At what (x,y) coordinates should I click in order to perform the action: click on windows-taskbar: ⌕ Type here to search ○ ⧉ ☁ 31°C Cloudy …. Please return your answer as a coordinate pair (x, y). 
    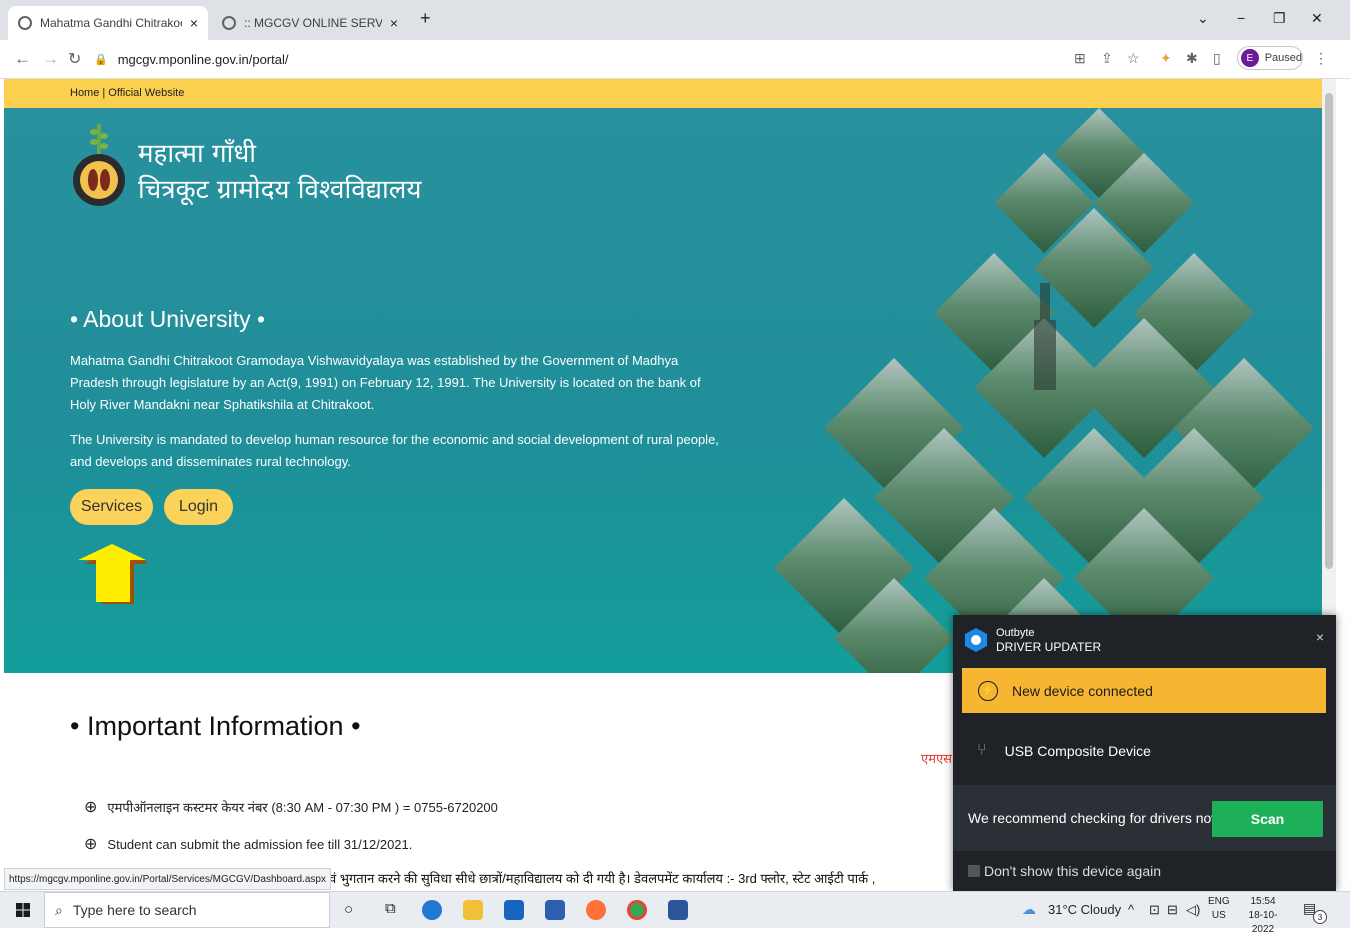
    Looking at the image, I should click on (675, 913).